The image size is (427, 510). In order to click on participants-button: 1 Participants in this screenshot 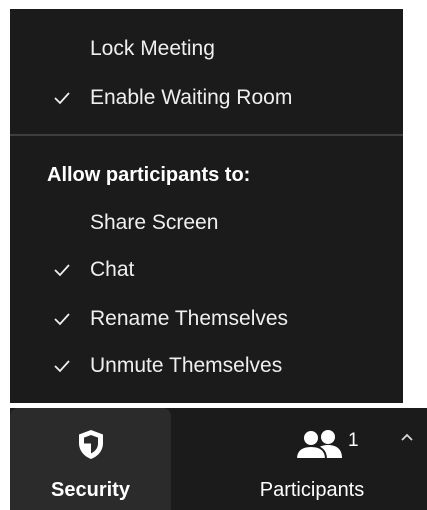, I will do `click(312, 459)`.